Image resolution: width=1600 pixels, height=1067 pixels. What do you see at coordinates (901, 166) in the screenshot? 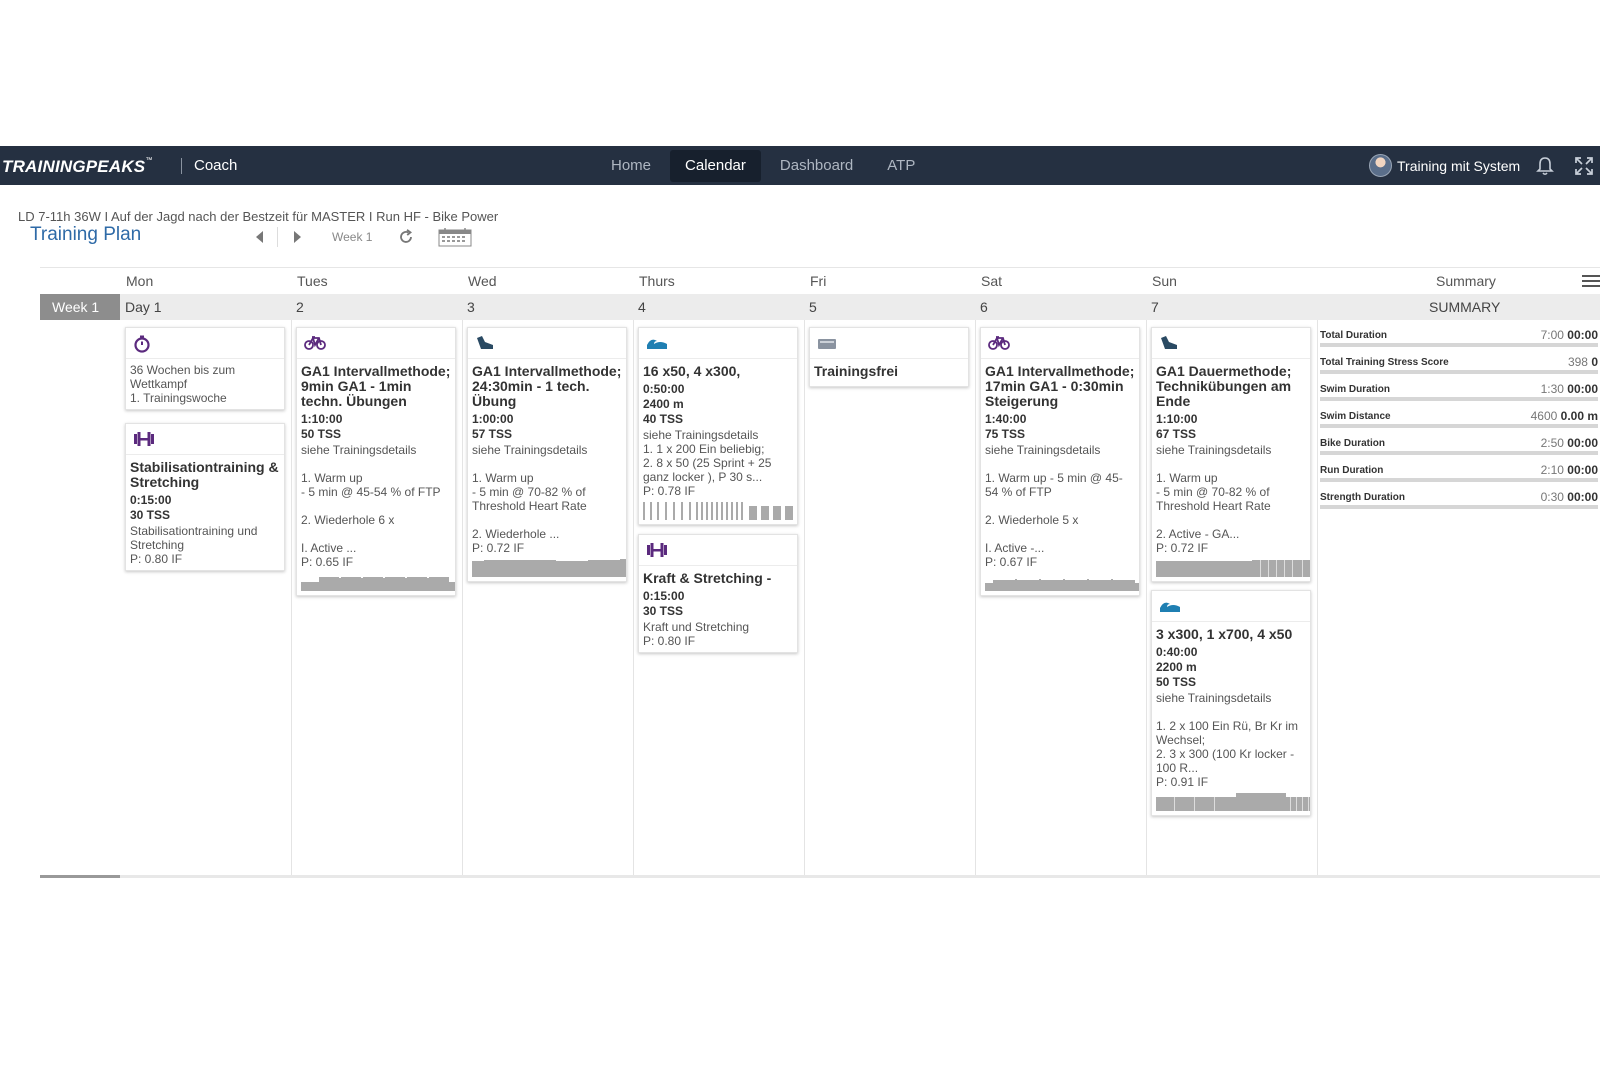
I see `nav-tab-atp: ATP` at bounding box center [901, 166].